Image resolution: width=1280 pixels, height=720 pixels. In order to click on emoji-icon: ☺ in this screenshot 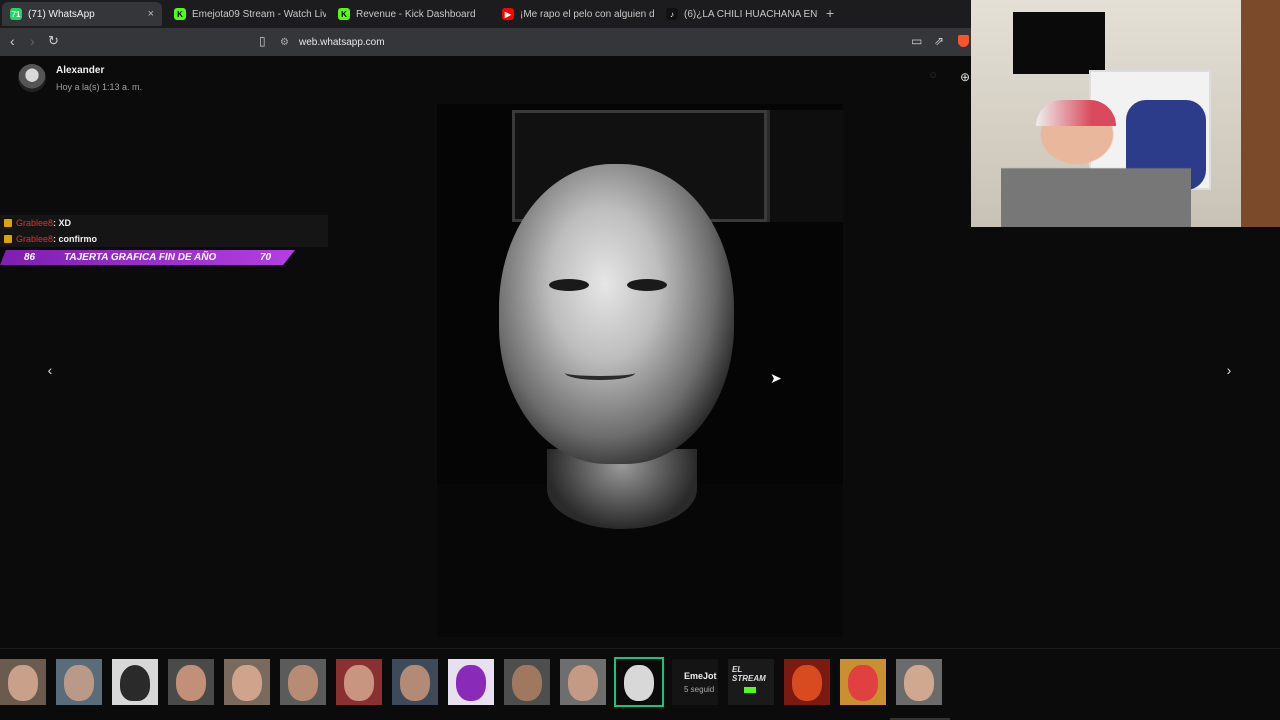, I will do `click(933, 75)`.